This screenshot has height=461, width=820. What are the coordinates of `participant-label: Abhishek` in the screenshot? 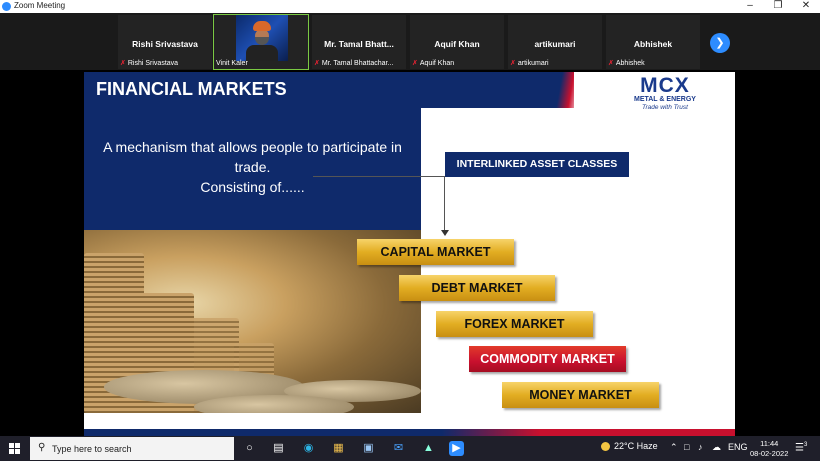 It's located at (630, 63).